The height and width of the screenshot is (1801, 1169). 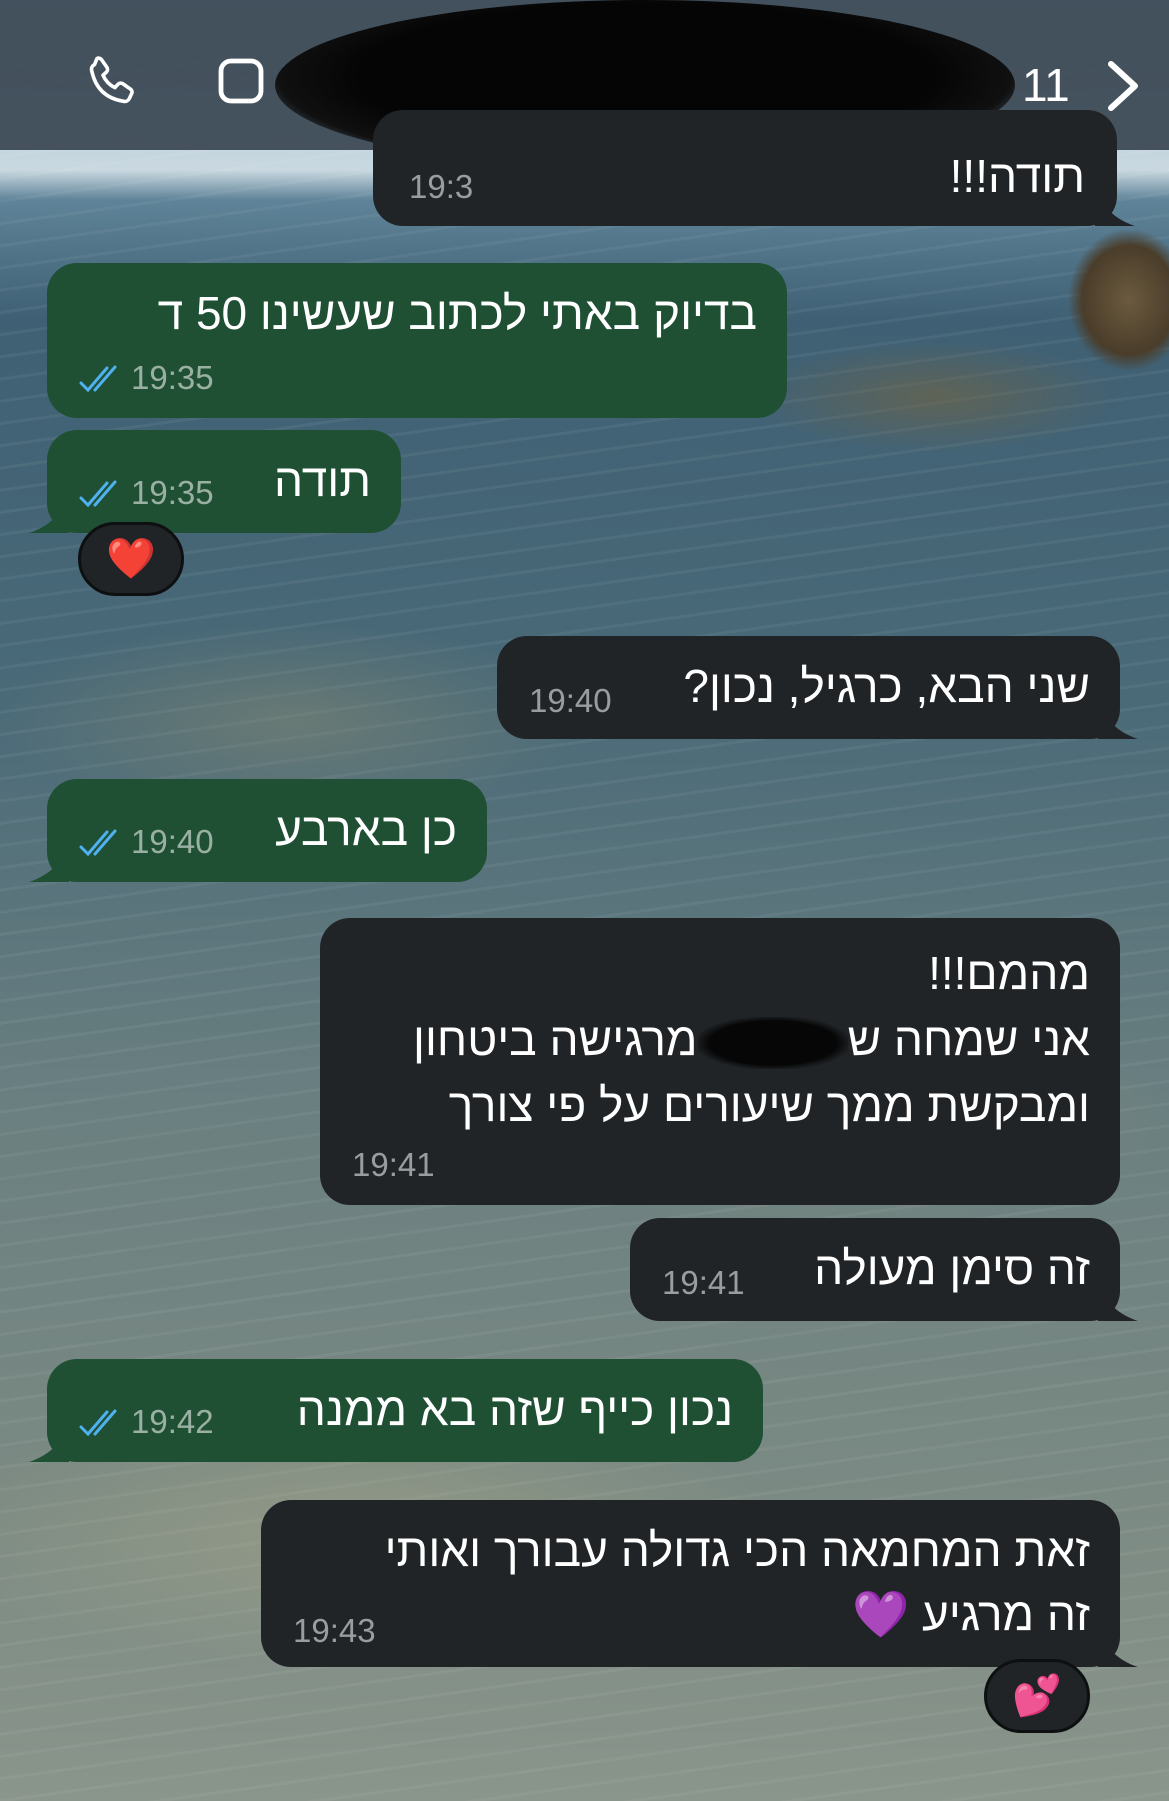 What do you see at coordinates (514, 1409) in the screenshot?
I see `message-text: נכון כייף שזה בא ממנה` at bounding box center [514, 1409].